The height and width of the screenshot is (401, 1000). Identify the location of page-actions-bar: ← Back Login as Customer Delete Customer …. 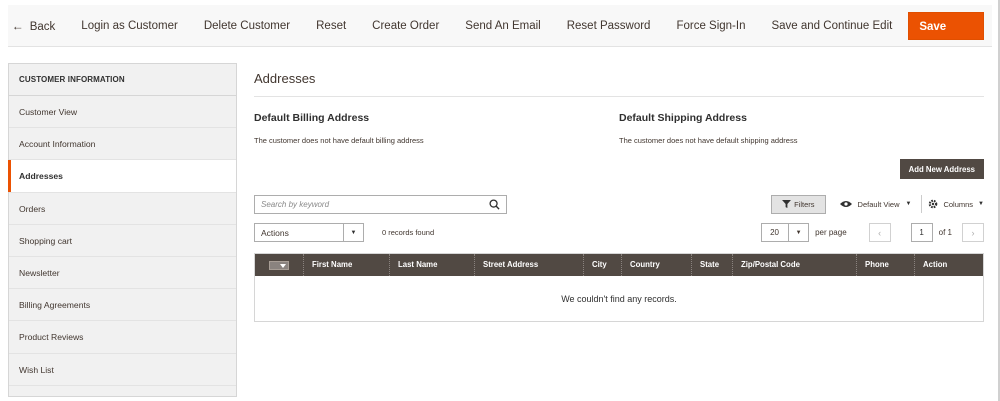
(500, 33).